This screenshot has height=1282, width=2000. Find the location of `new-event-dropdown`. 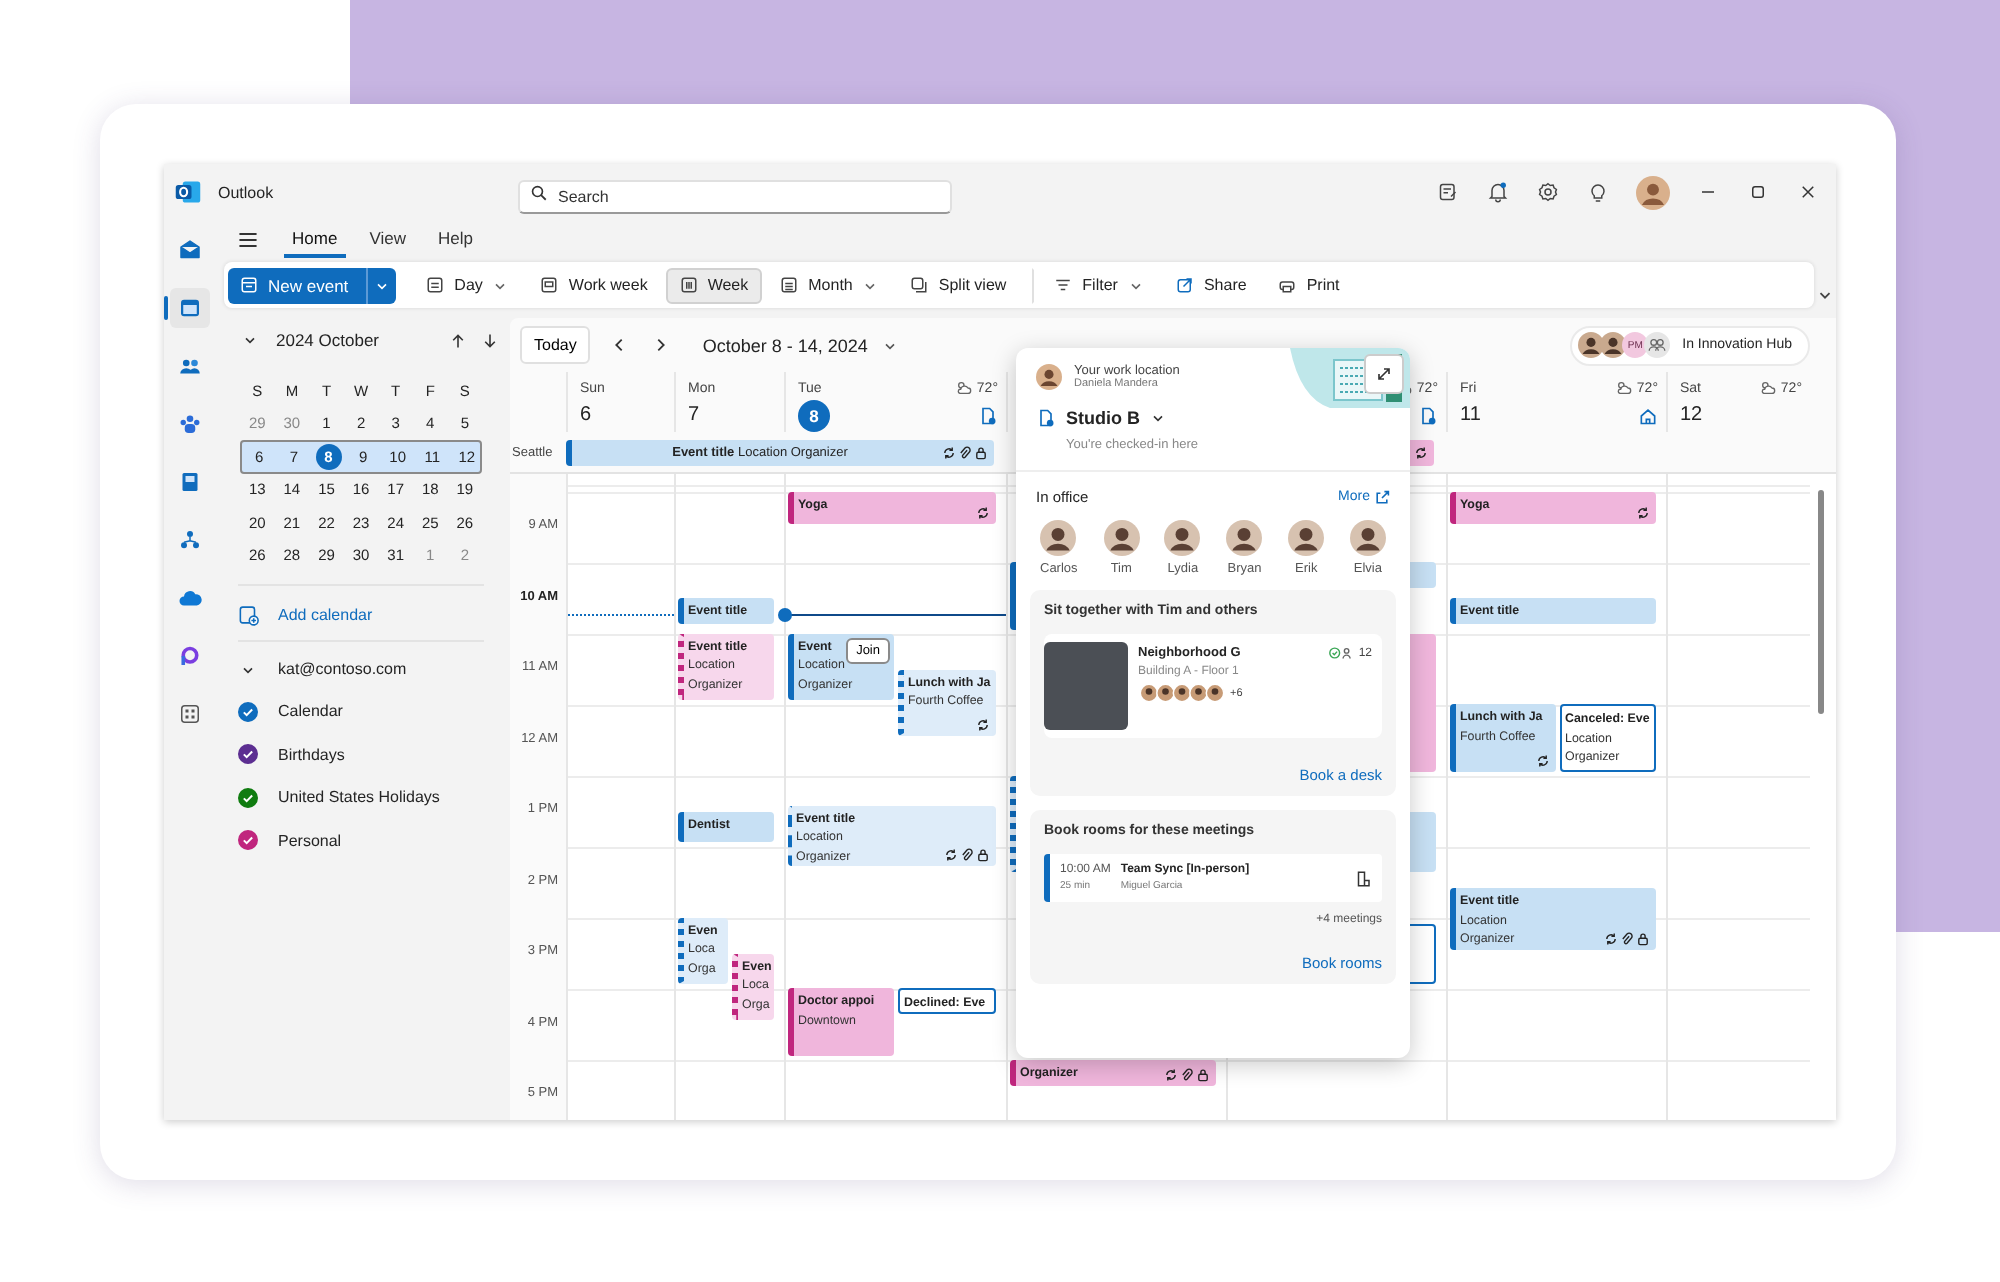

new-event-dropdown is located at coordinates (381, 285).